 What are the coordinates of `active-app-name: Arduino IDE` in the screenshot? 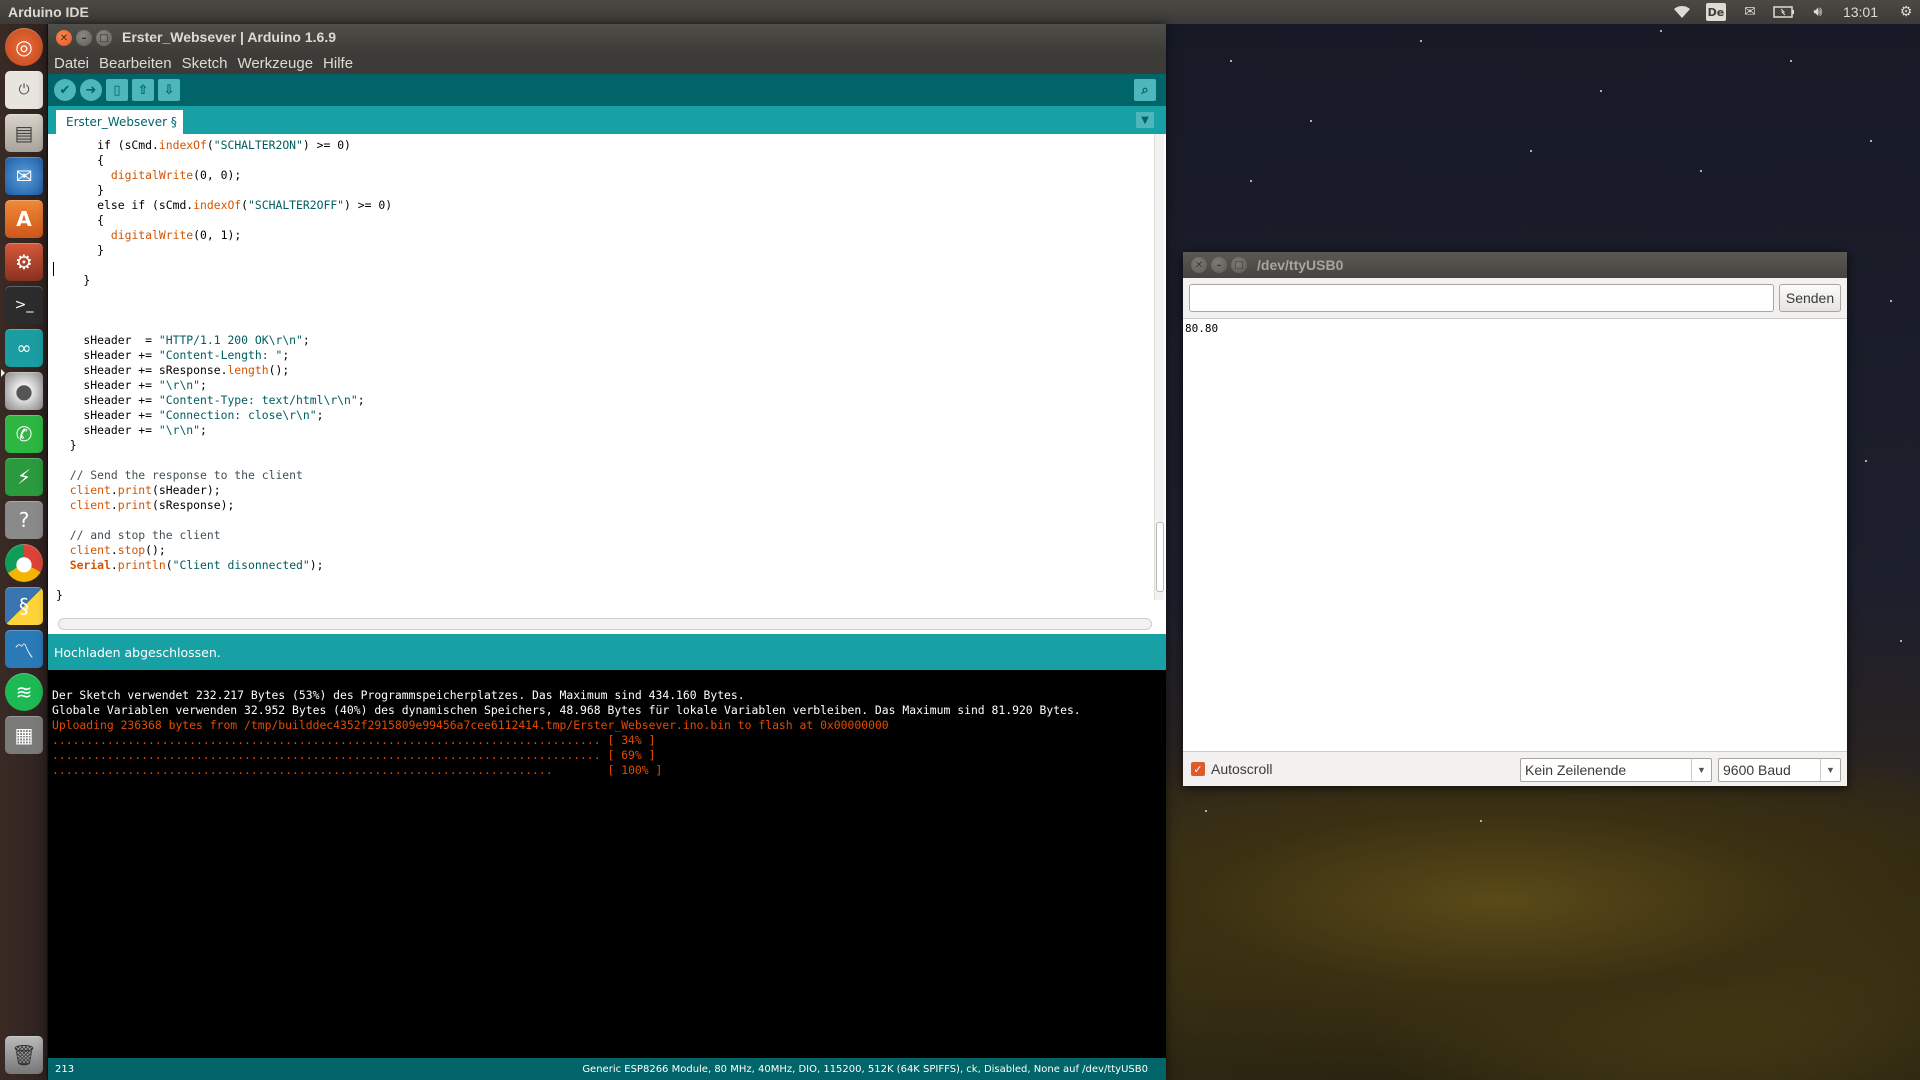 It's located at (48, 12).